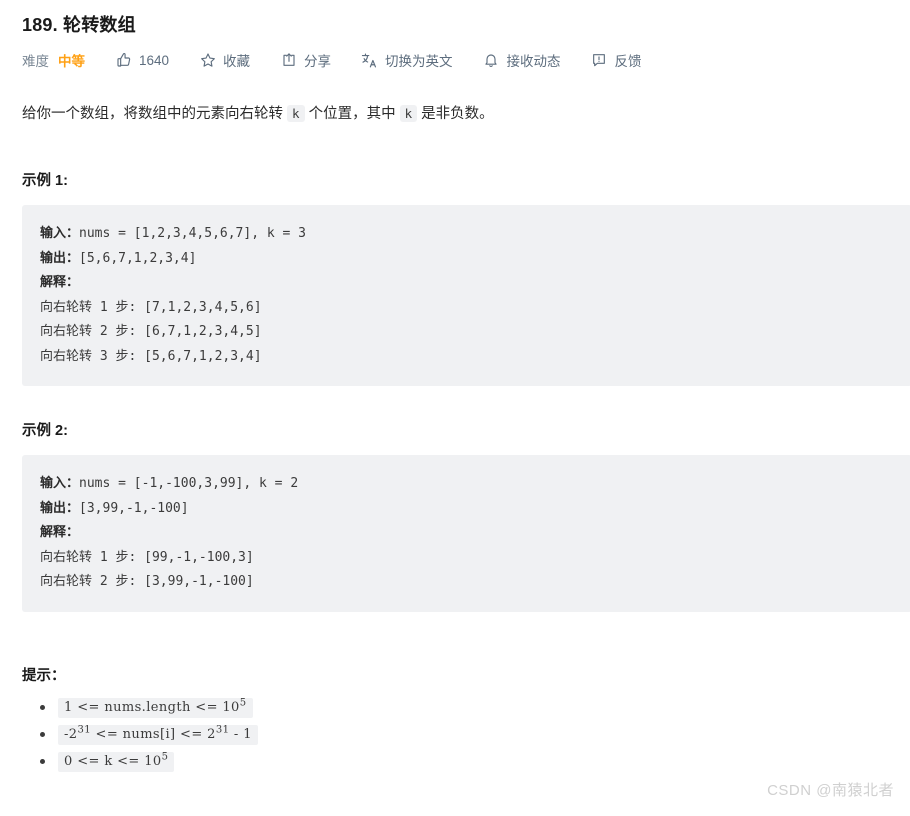 The width and height of the screenshot is (910, 816). Describe the element at coordinates (151, 331) in the screenshot. I see `example-1-step: 向右轮转 2 步: [6,7,1,2,3,4,5]` at that location.